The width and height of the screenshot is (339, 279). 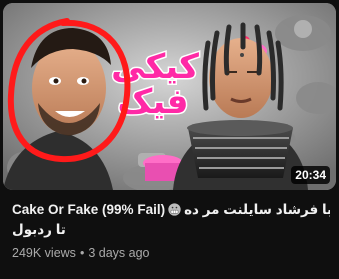 I want to click on video-metadata: 249K views • 3 days ago, so click(x=81, y=253).